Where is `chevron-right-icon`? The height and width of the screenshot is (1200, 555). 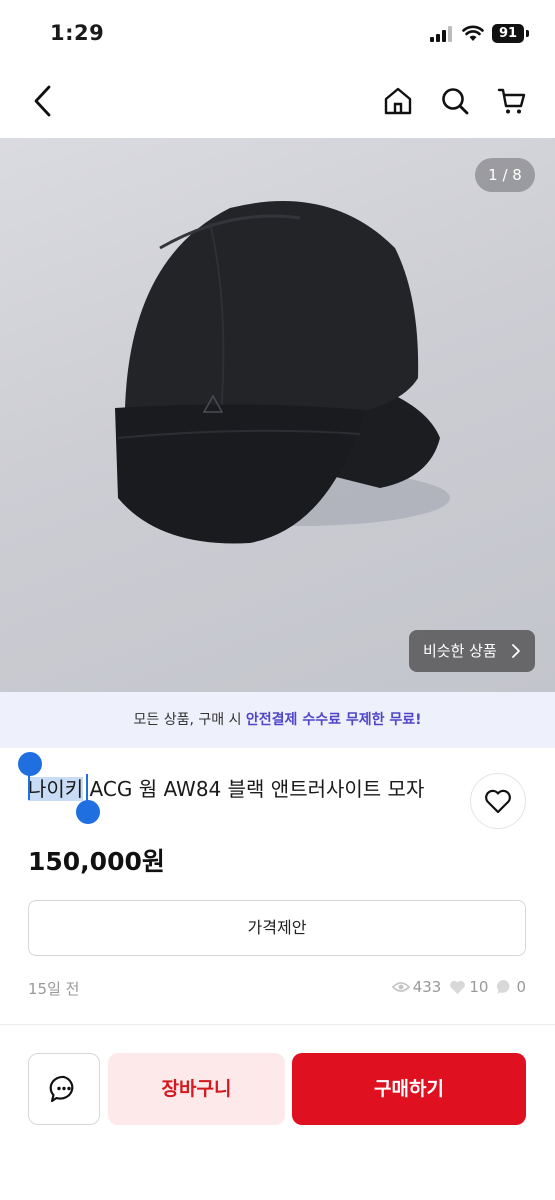 chevron-right-icon is located at coordinates (516, 651).